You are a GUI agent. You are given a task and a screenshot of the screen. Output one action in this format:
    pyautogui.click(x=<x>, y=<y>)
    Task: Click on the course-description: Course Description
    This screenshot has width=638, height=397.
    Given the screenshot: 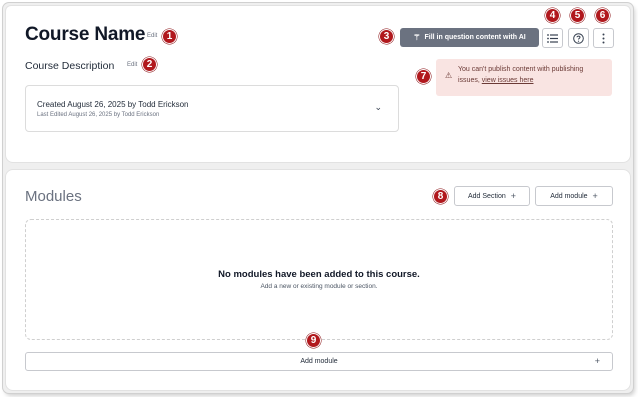 What is the action you would take?
    pyautogui.click(x=70, y=66)
    